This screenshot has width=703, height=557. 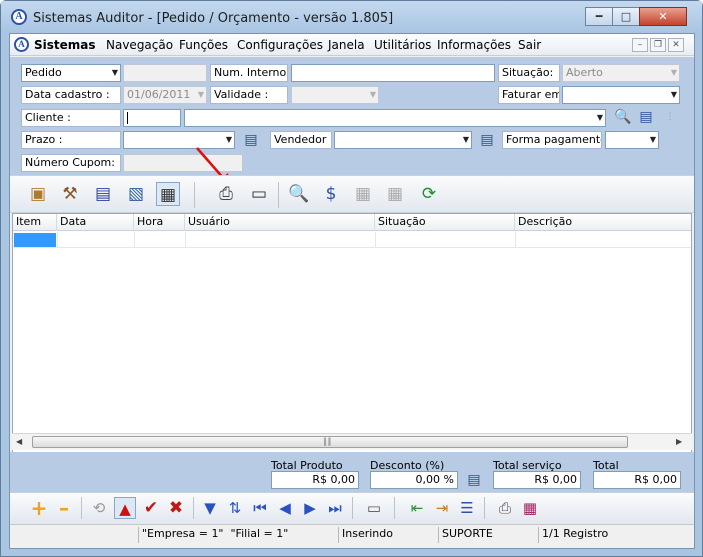 I want to click on menu-janela: Janela, so click(x=346, y=45).